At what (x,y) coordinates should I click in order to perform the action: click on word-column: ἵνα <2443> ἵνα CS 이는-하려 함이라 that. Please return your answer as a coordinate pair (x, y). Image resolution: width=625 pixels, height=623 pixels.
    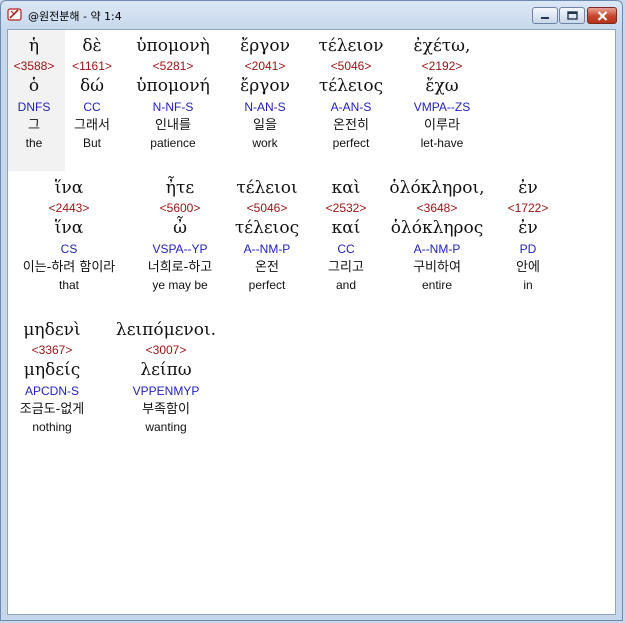
    Looking at the image, I should click on (69, 234).